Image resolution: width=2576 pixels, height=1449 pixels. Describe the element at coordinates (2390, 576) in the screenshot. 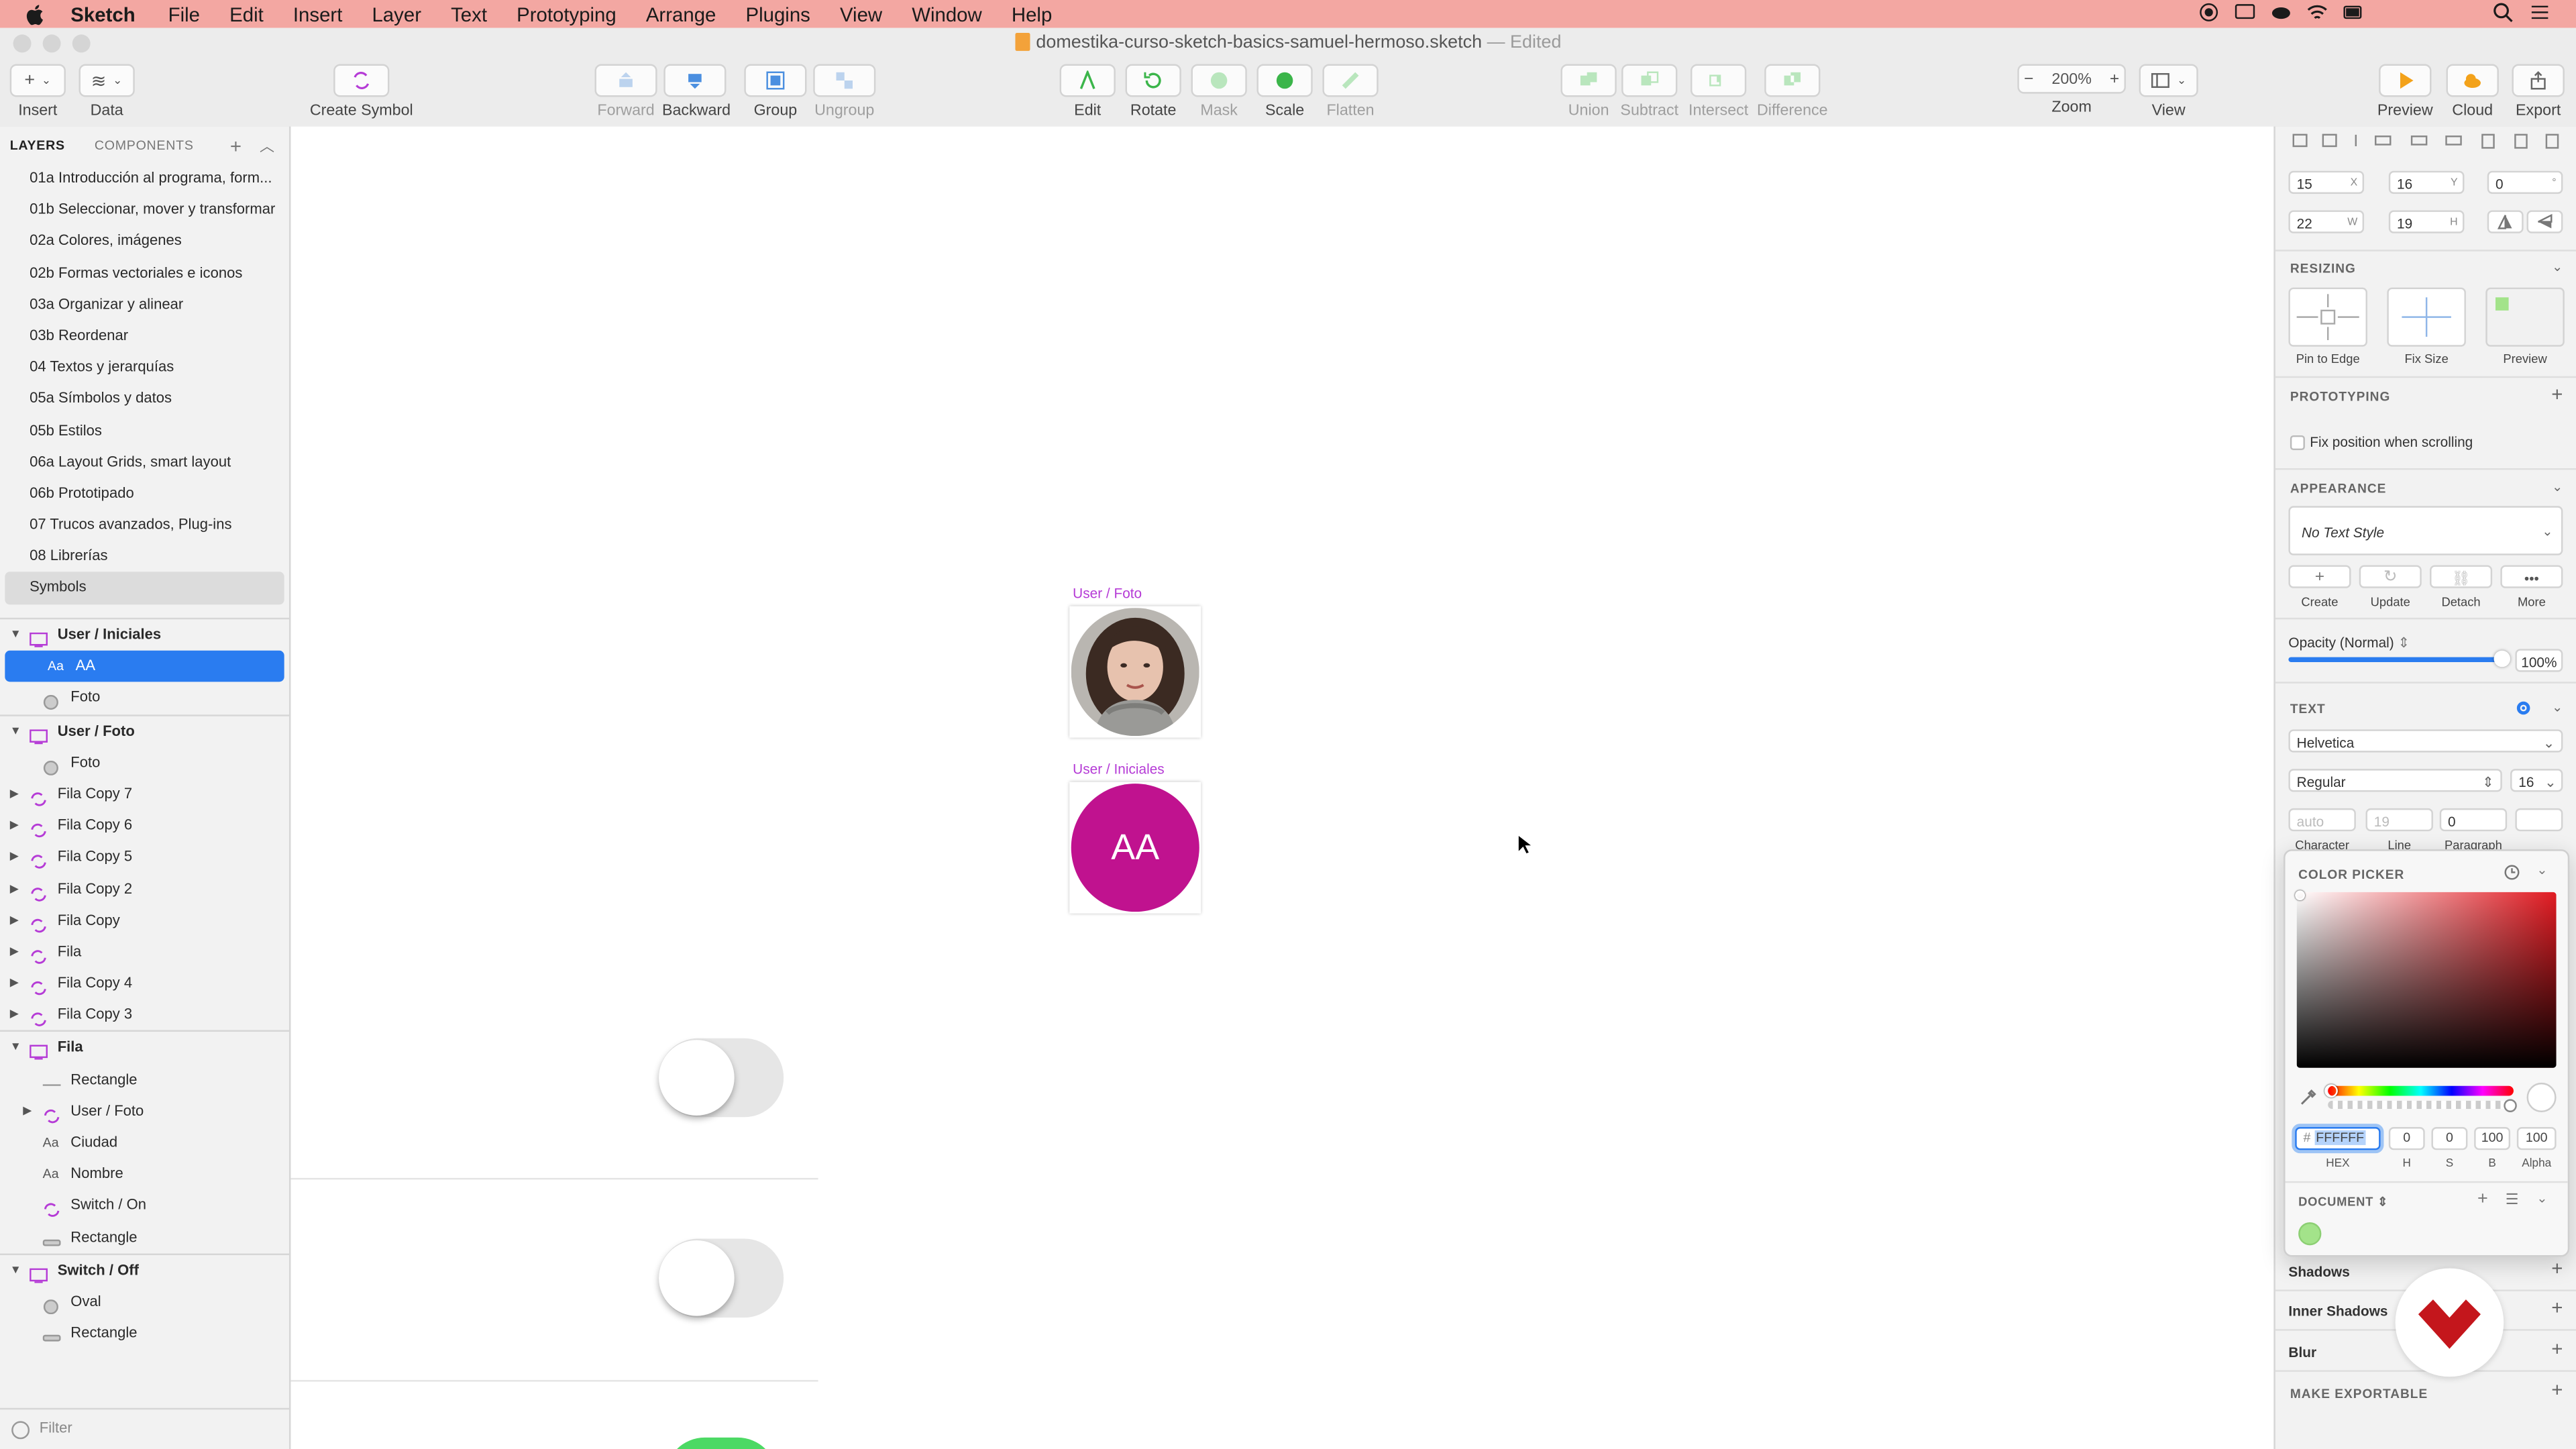

I see `update-style-button: ↻` at that location.